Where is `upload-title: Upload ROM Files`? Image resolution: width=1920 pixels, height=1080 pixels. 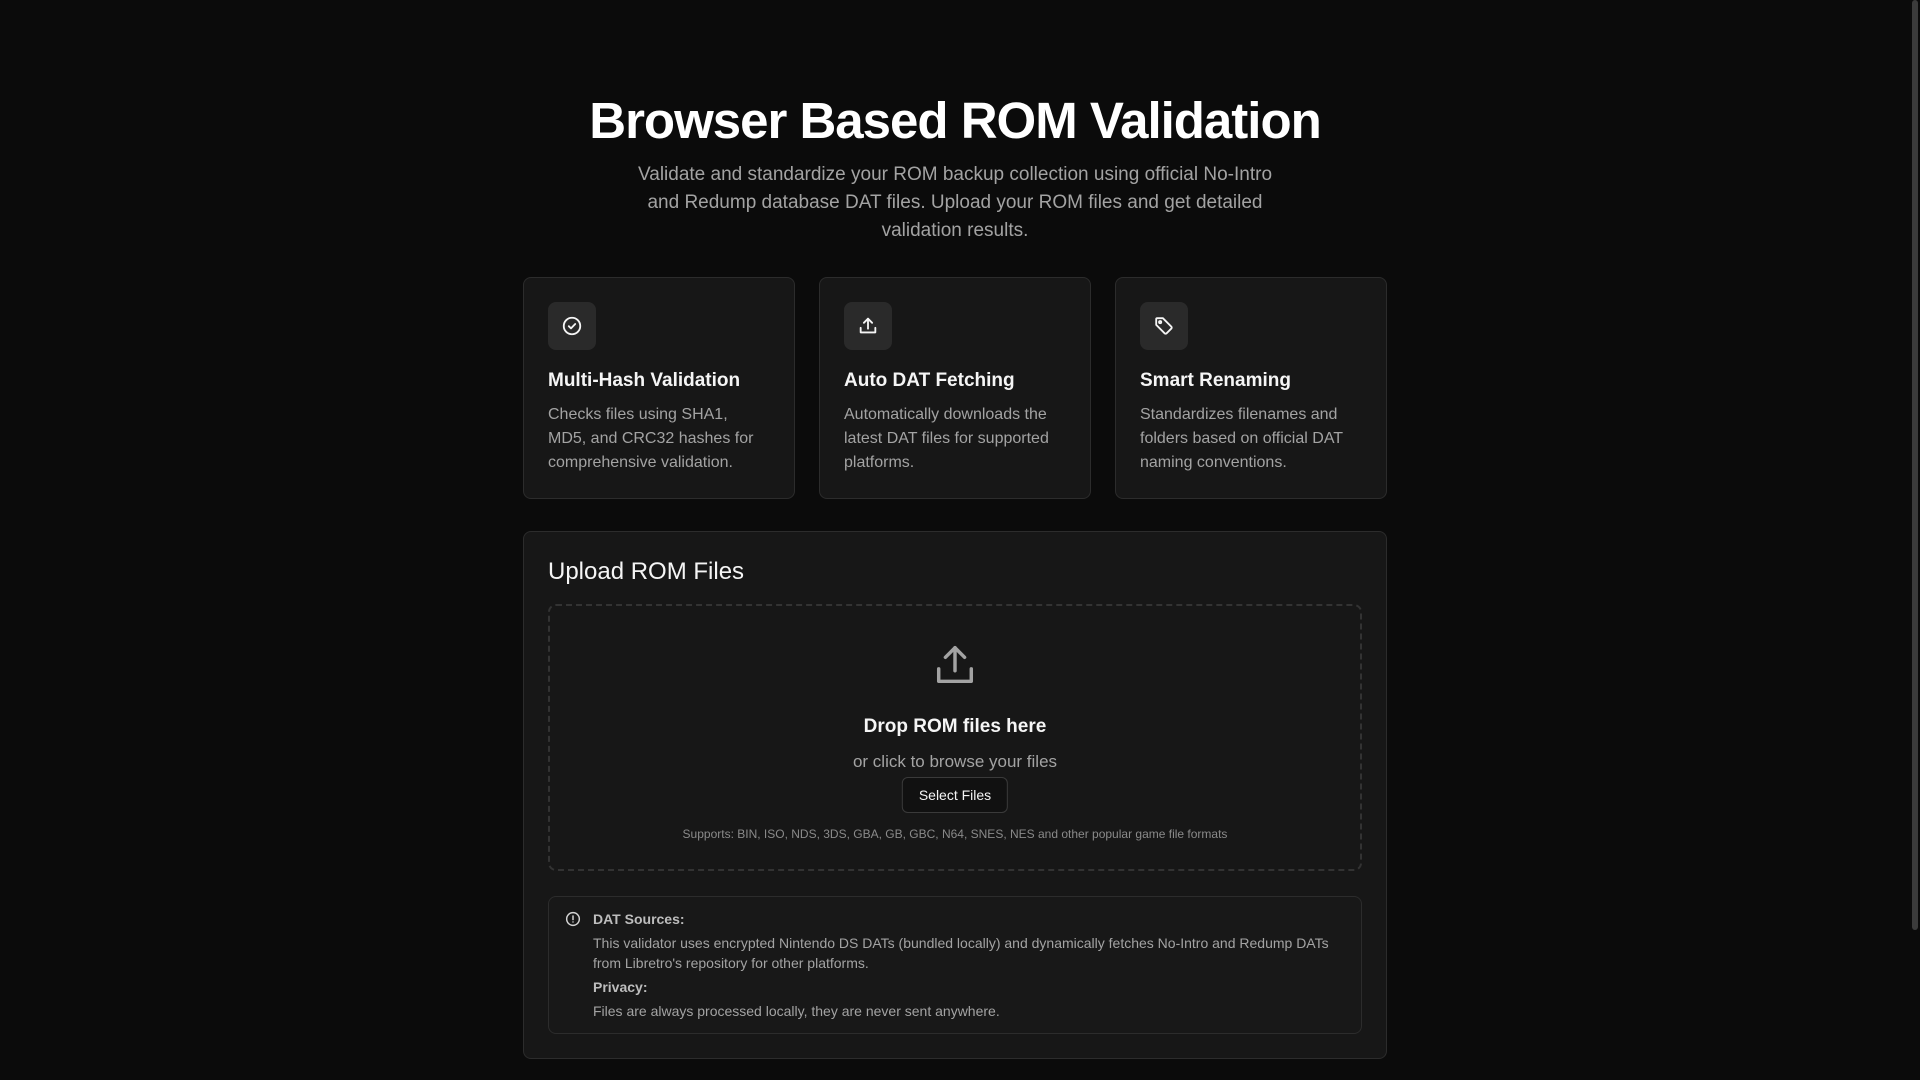 upload-title: Upload ROM Files is located at coordinates (646, 571).